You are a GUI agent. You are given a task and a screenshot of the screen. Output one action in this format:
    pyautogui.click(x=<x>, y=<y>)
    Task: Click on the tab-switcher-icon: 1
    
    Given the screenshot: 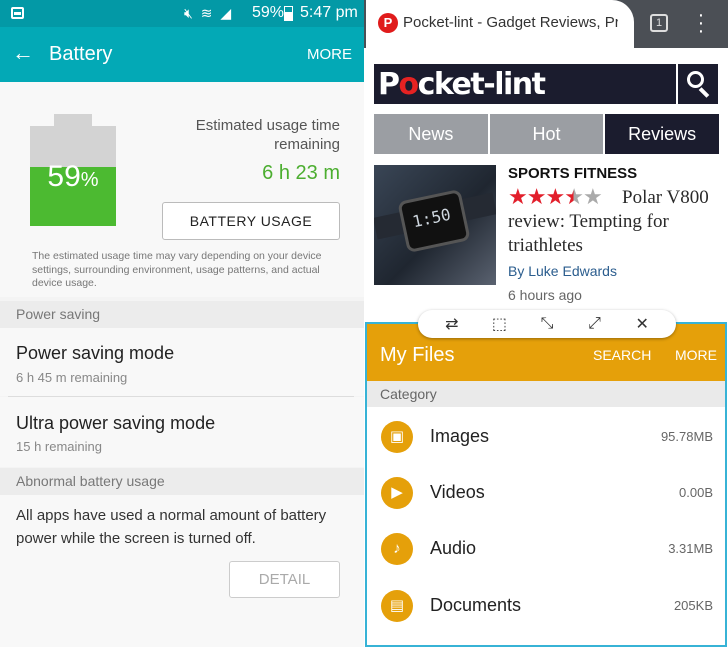 What is the action you would take?
    pyautogui.click(x=659, y=23)
    